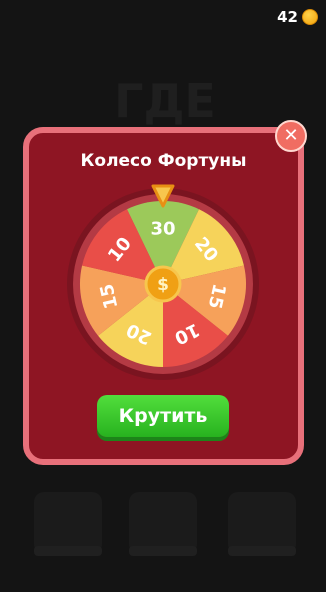 The height and width of the screenshot is (592, 326). What do you see at coordinates (163, 416) in the screenshot?
I see `spin-button: Крутить` at bounding box center [163, 416].